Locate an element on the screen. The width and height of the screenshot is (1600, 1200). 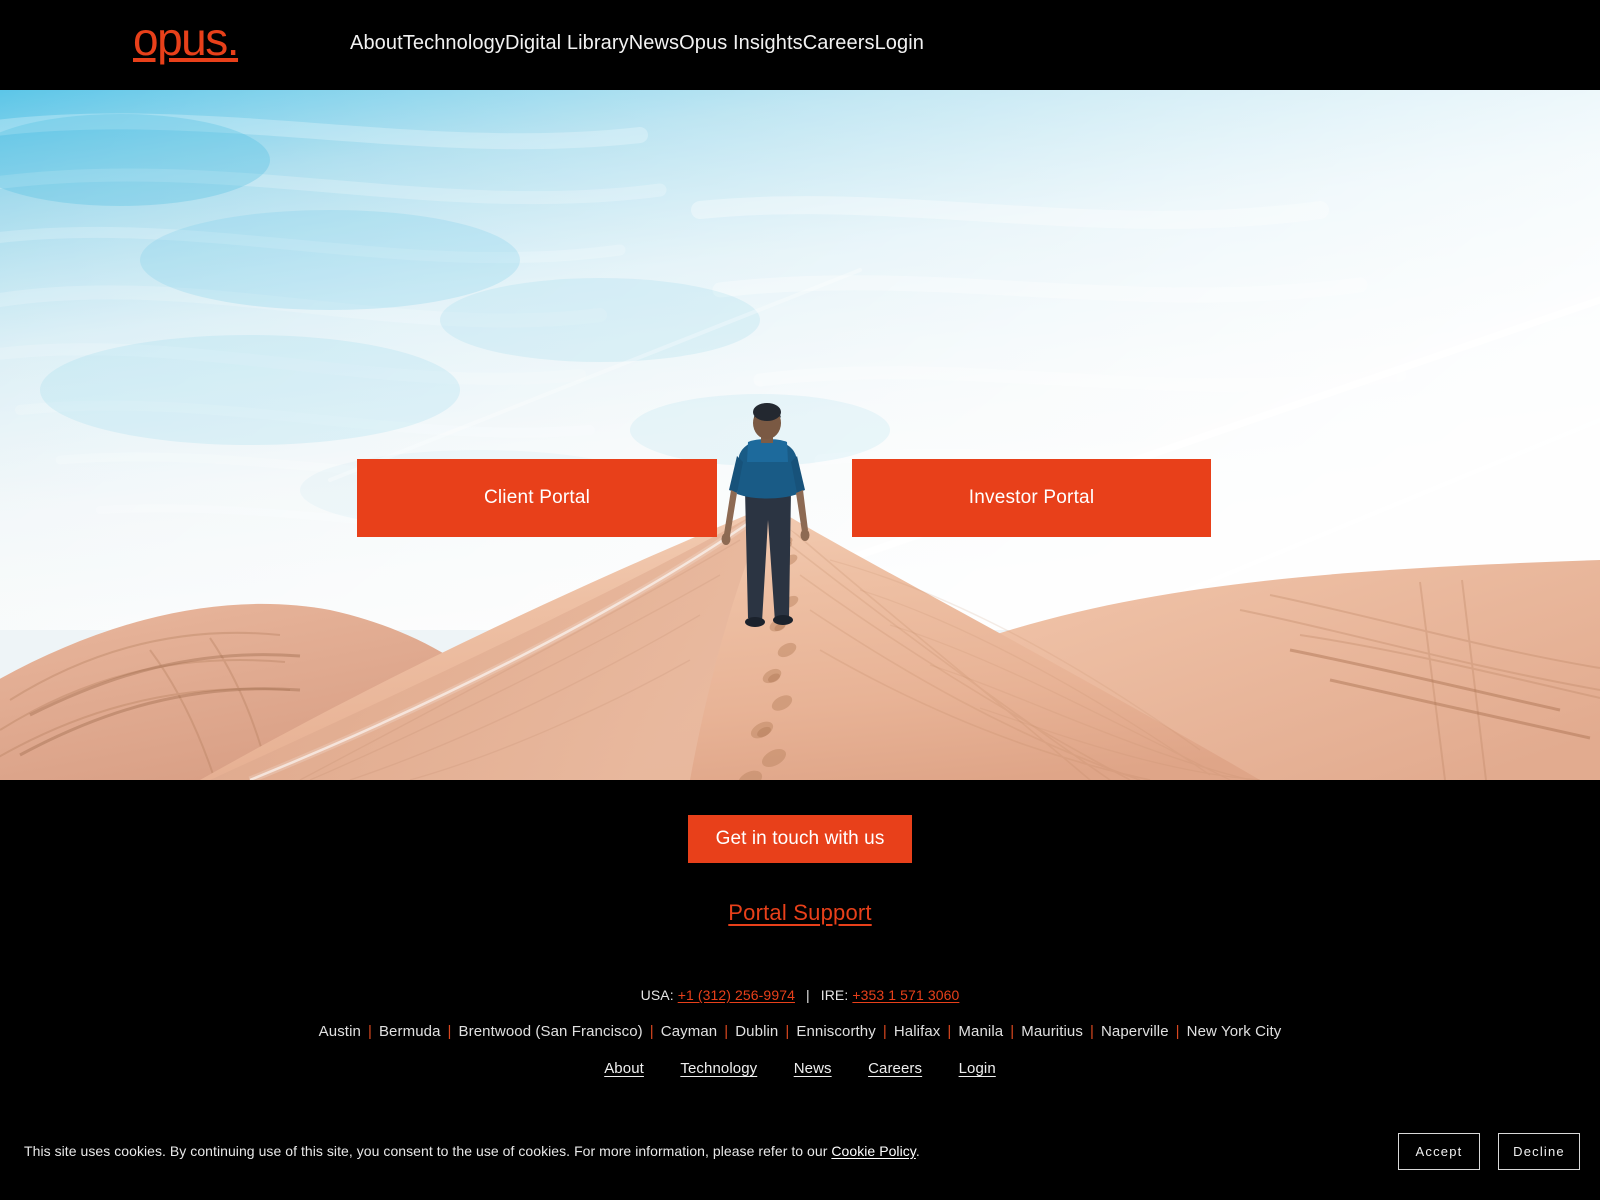
cookie-policy-link: Cookie Policy is located at coordinates (873, 1151).